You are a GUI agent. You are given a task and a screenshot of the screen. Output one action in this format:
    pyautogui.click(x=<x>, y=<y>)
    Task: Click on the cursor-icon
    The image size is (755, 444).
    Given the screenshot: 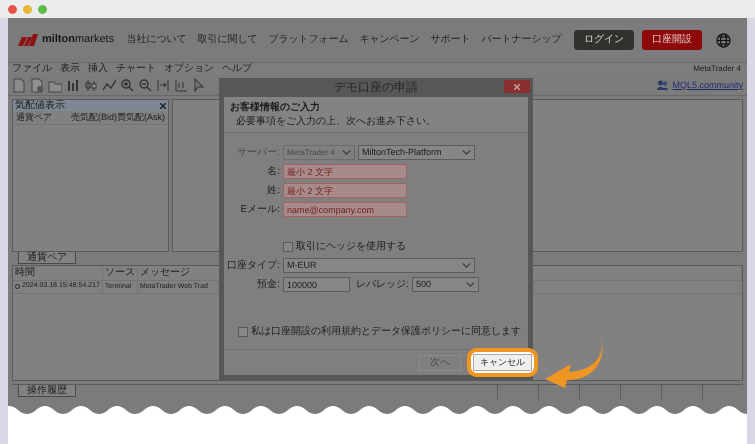 What is the action you would take?
    pyautogui.click(x=199, y=85)
    